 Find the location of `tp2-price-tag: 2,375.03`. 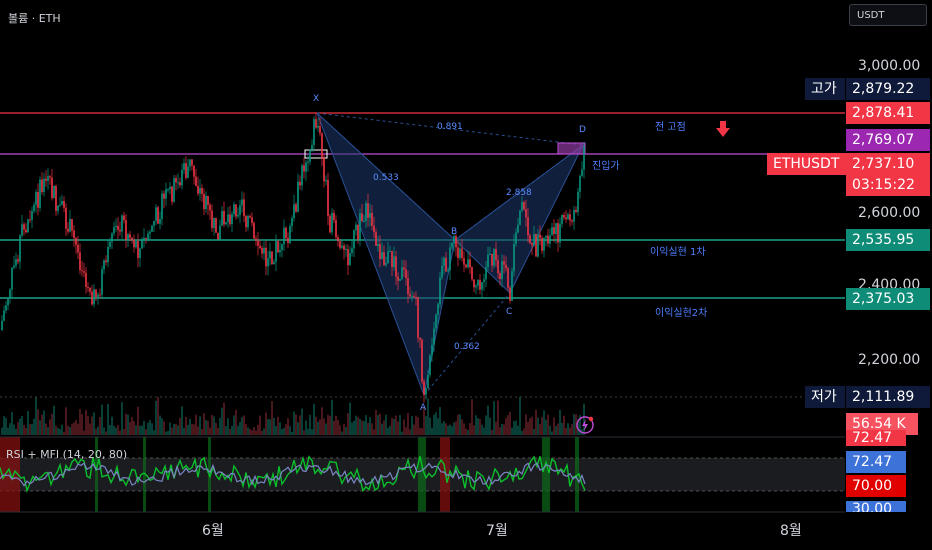

tp2-price-tag: 2,375.03 is located at coordinates (888, 299).